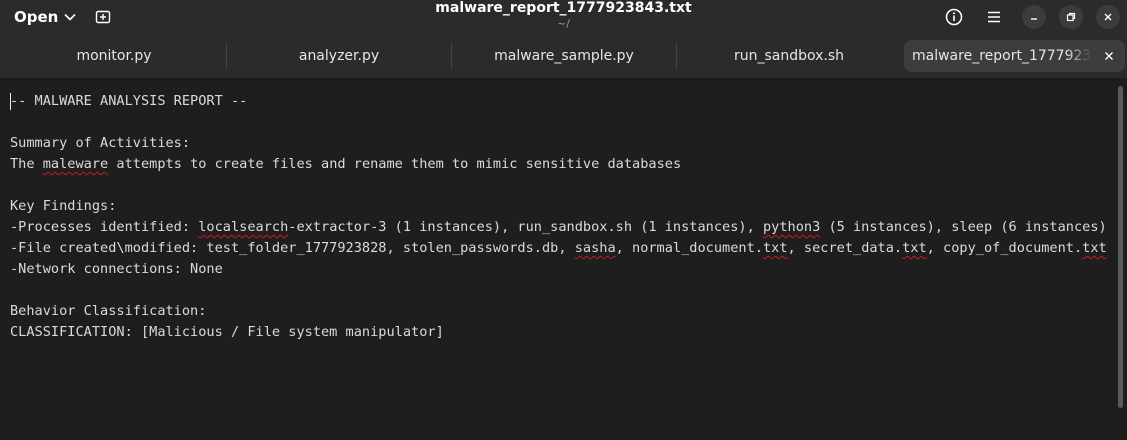  What do you see at coordinates (36, 17) in the screenshot?
I see `open-label: Open` at bounding box center [36, 17].